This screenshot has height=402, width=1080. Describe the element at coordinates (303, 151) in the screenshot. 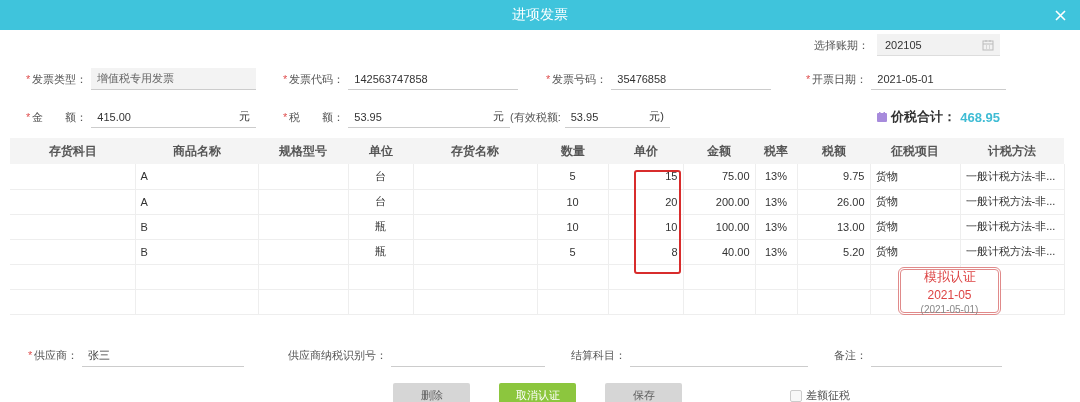

I see `column-header: 规格型号` at that location.